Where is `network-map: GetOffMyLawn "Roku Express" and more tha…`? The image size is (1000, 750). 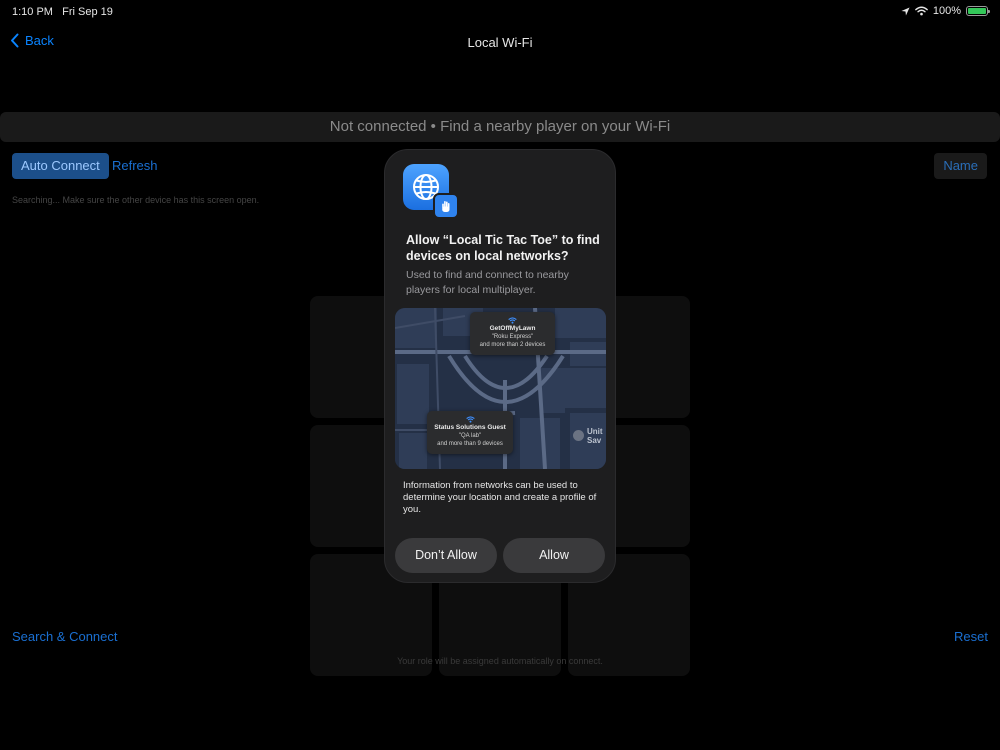
network-map: GetOffMyLawn "Roku Express" and more tha… is located at coordinates (500, 388).